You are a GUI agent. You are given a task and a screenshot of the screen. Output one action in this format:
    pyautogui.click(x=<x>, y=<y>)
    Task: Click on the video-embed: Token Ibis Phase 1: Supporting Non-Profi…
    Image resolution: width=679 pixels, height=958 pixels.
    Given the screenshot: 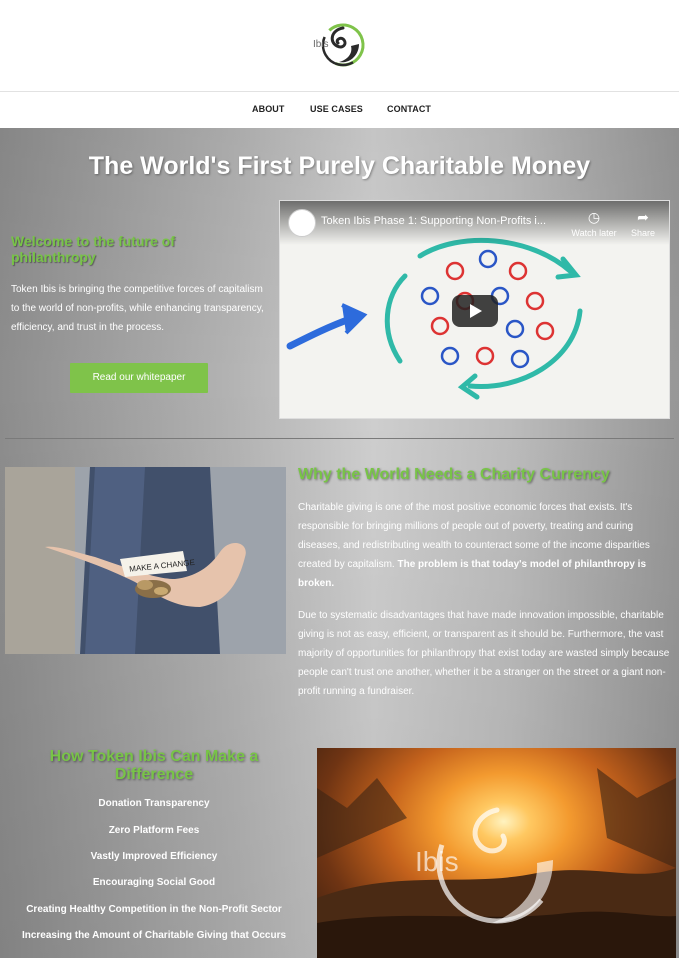 What is the action you would take?
    pyautogui.click(x=474, y=309)
    